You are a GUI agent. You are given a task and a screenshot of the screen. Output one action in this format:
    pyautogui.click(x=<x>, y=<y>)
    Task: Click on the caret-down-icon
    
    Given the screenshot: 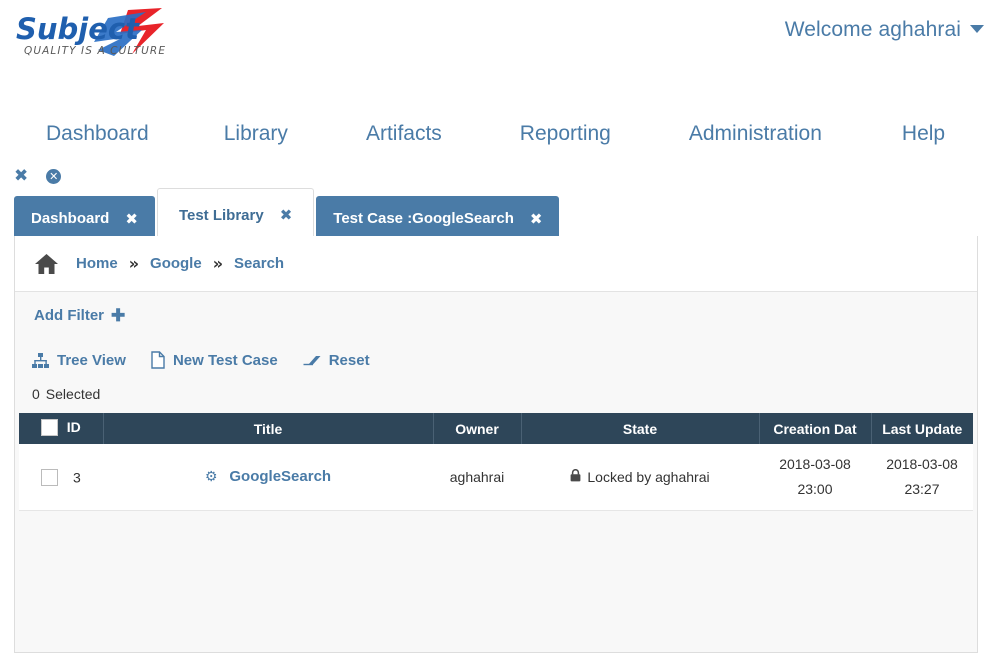 What is the action you would take?
    pyautogui.click(x=977, y=29)
    